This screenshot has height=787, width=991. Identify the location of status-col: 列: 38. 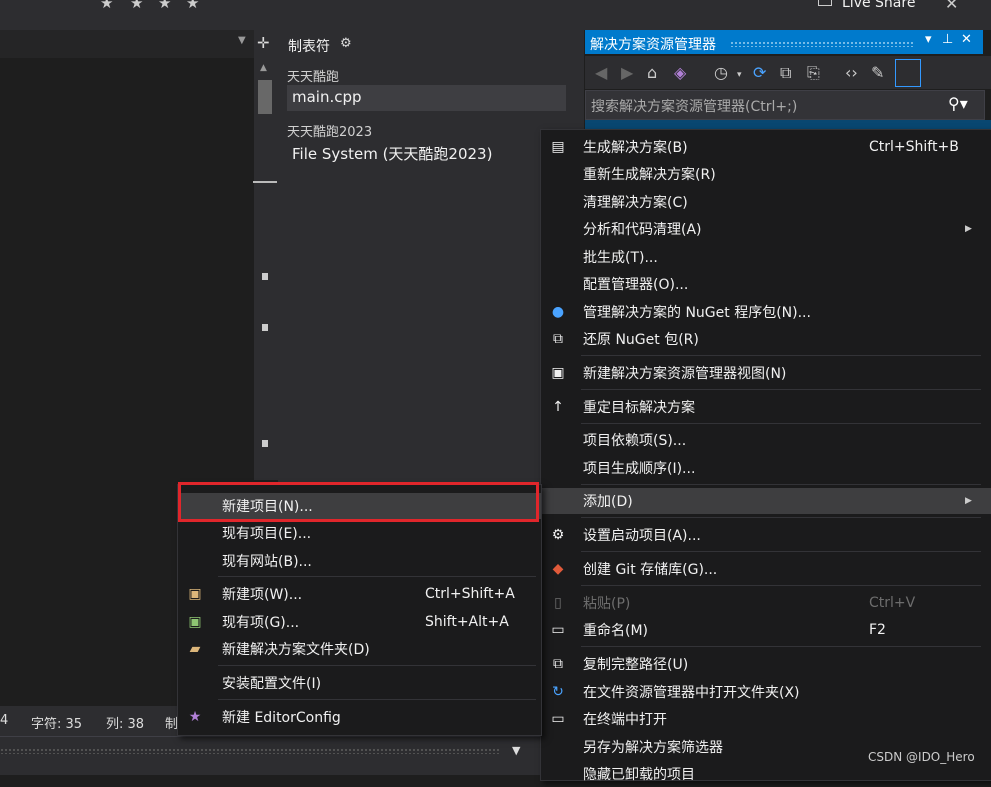
(125, 724).